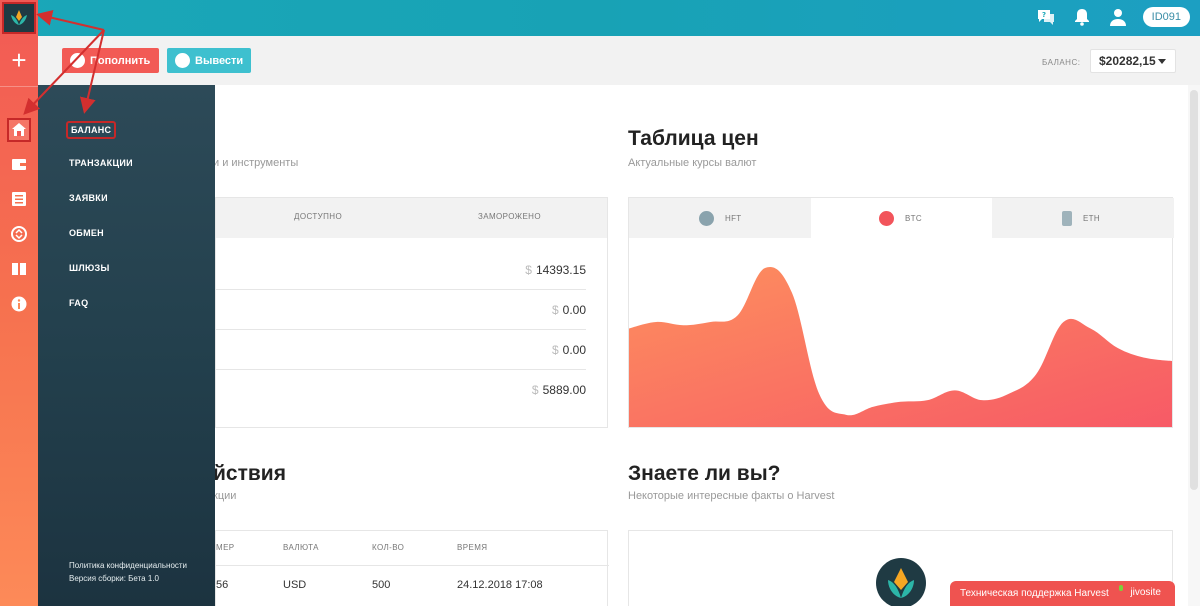 This screenshot has width=1200, height=606. Describe the element at coordinates (88, 198) in the screenshot. I see `menu-item-requests: ЗАЯВКИ` at that location.